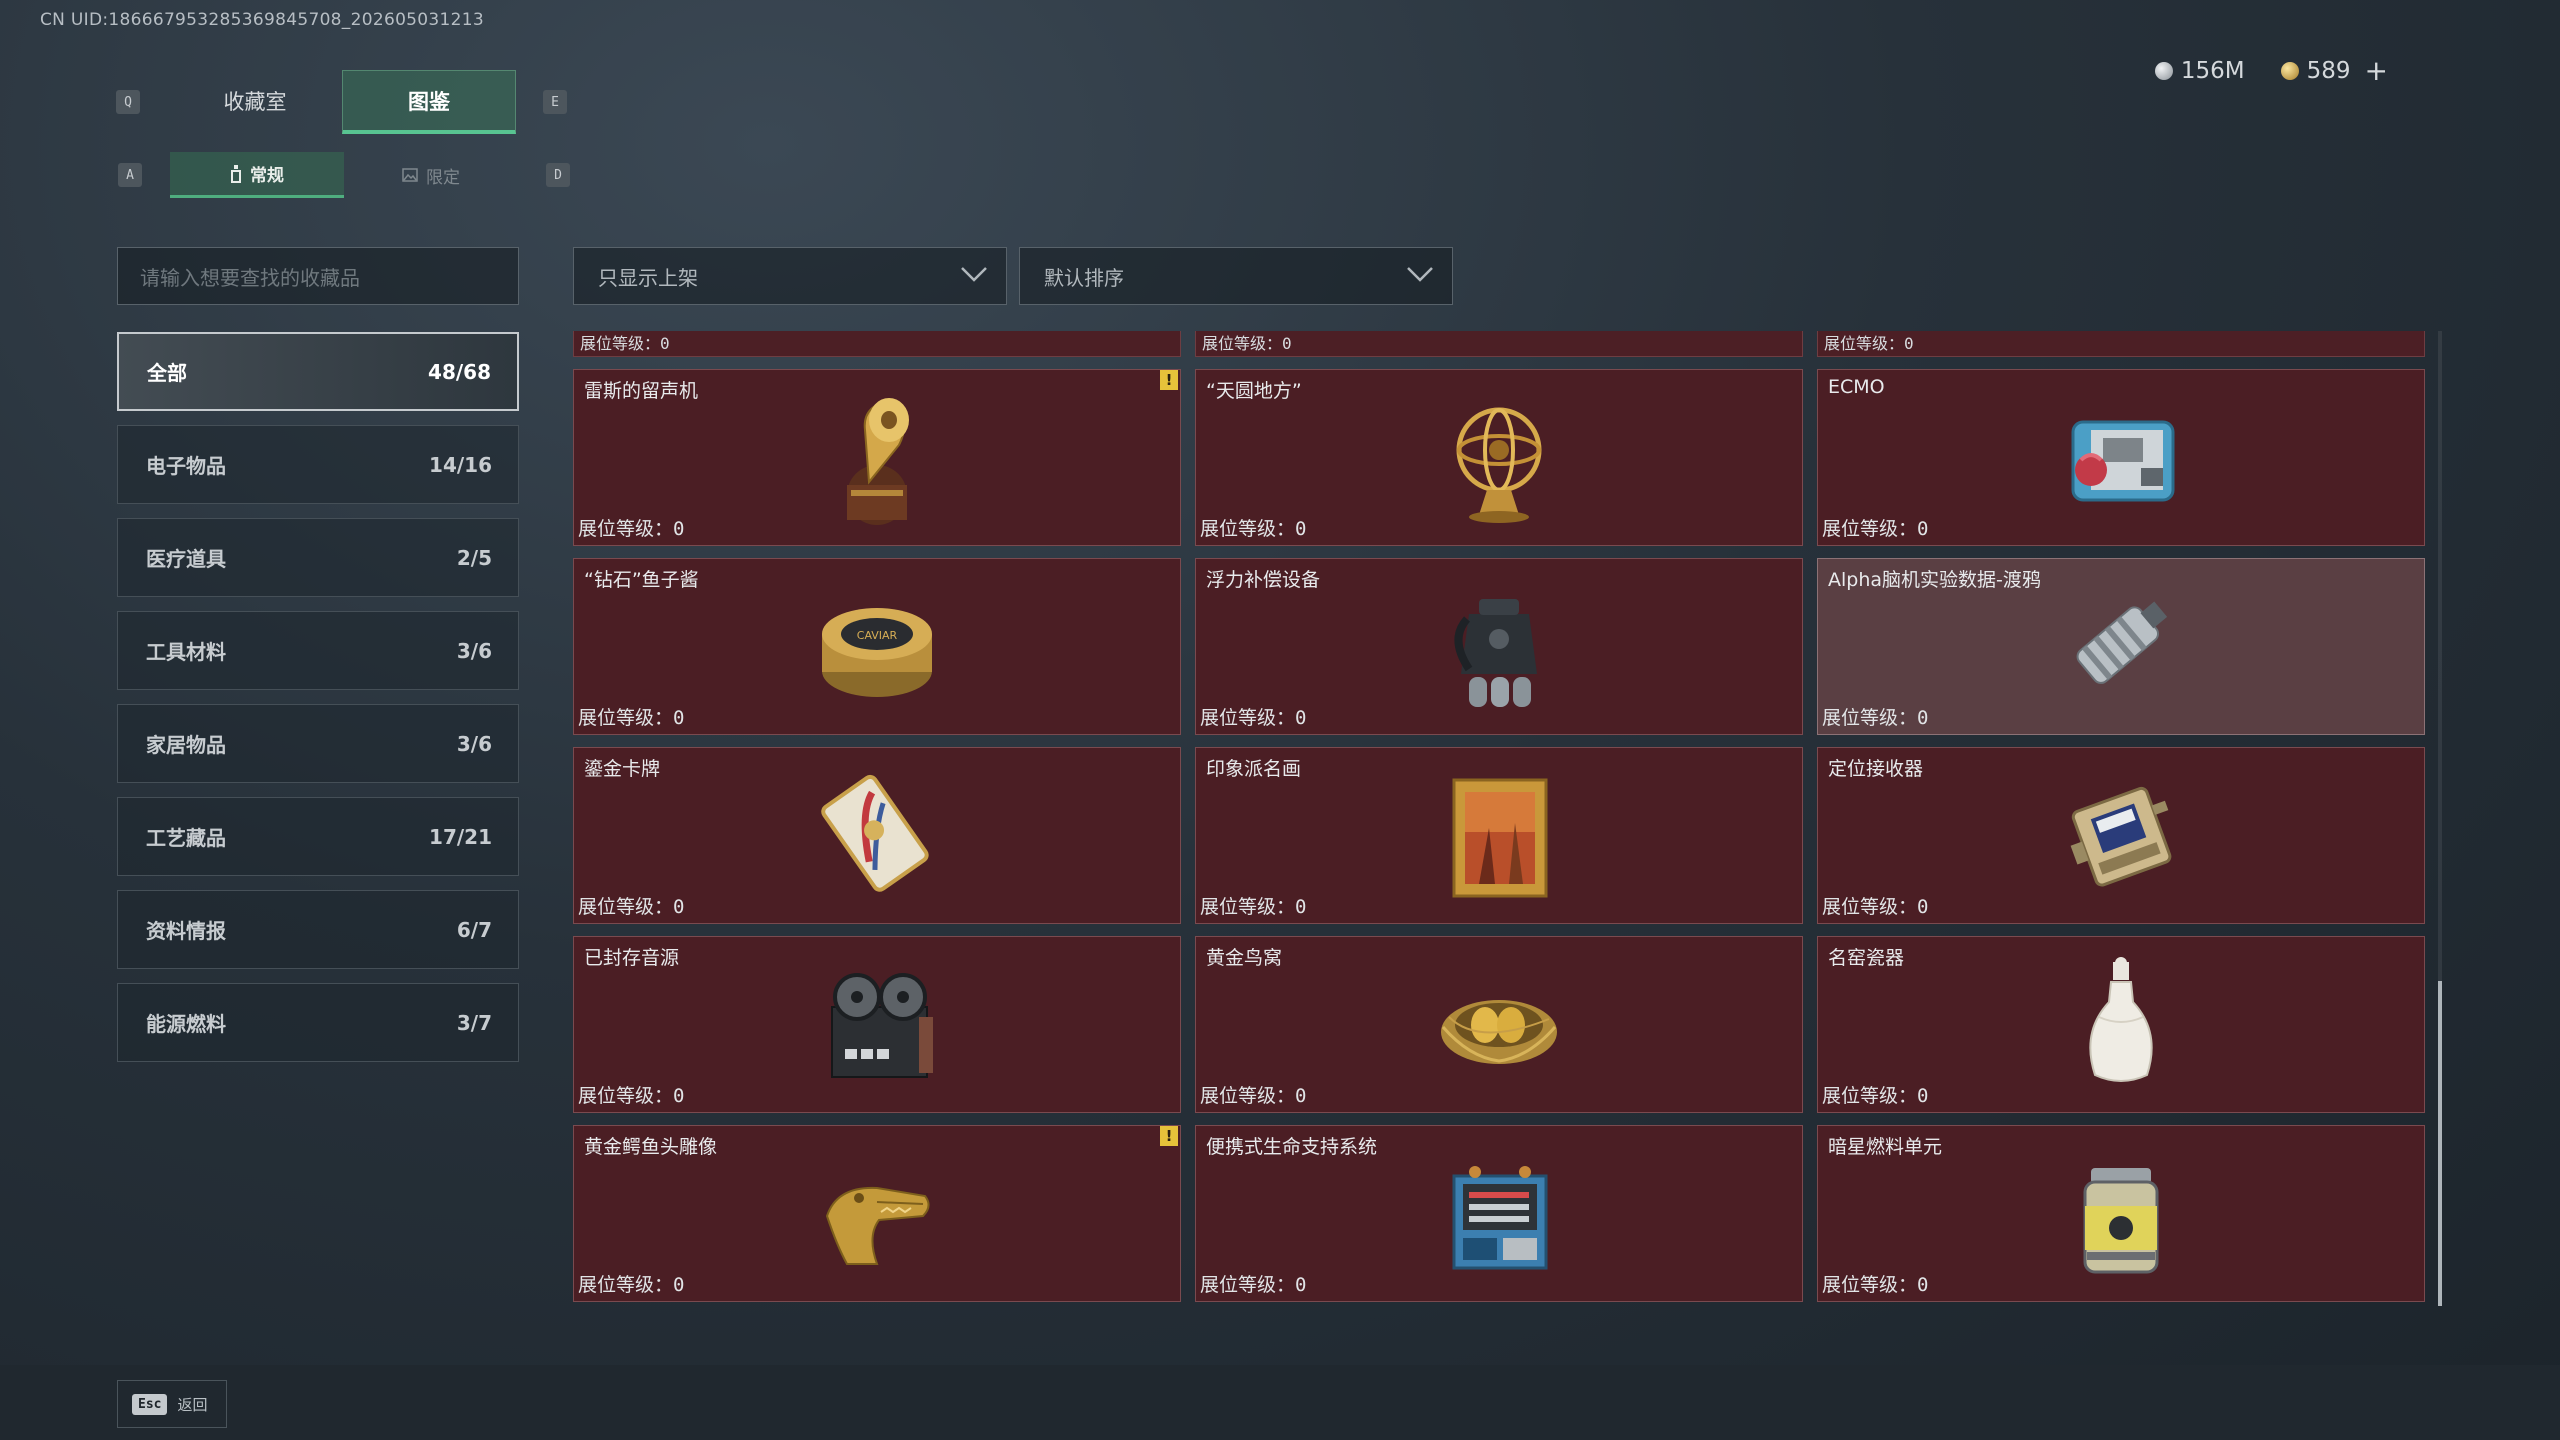 The height and width of the screenshot is (1440, 2560). I want to click on category-item: 全部 48/68, so click(318, 371).